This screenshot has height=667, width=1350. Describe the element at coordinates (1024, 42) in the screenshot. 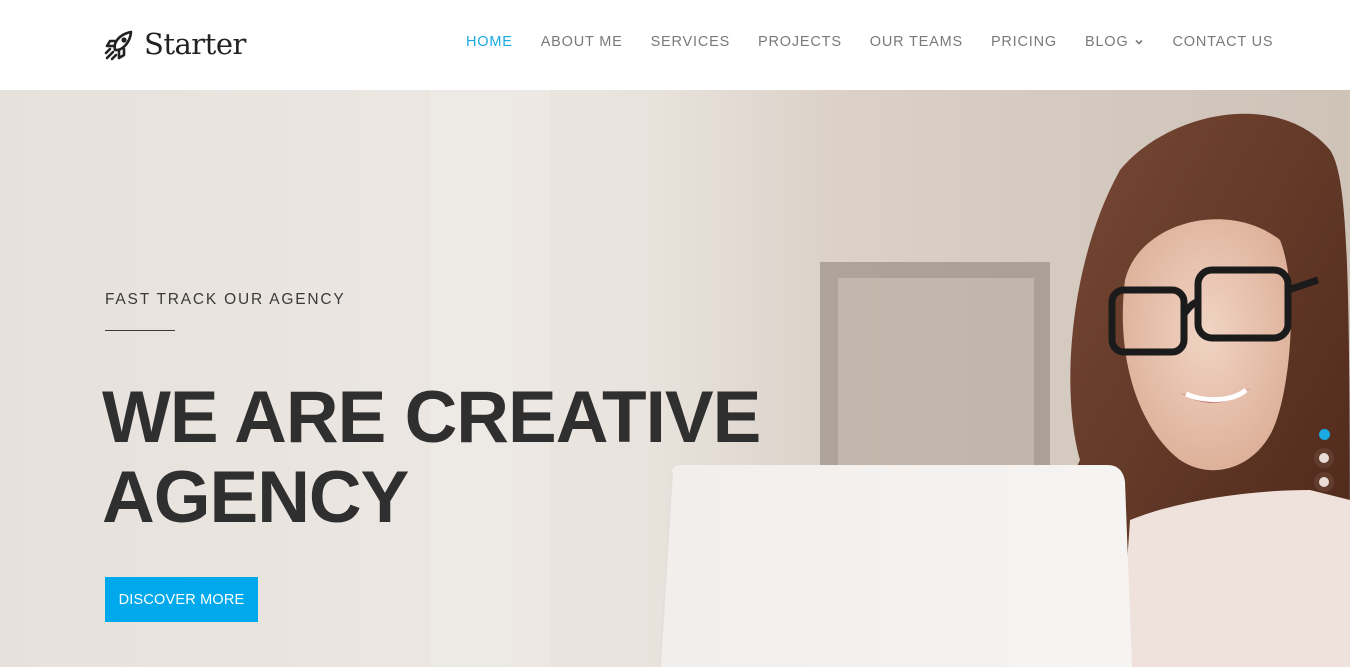

I see `nav-item-pricing: PRICING` at that location.